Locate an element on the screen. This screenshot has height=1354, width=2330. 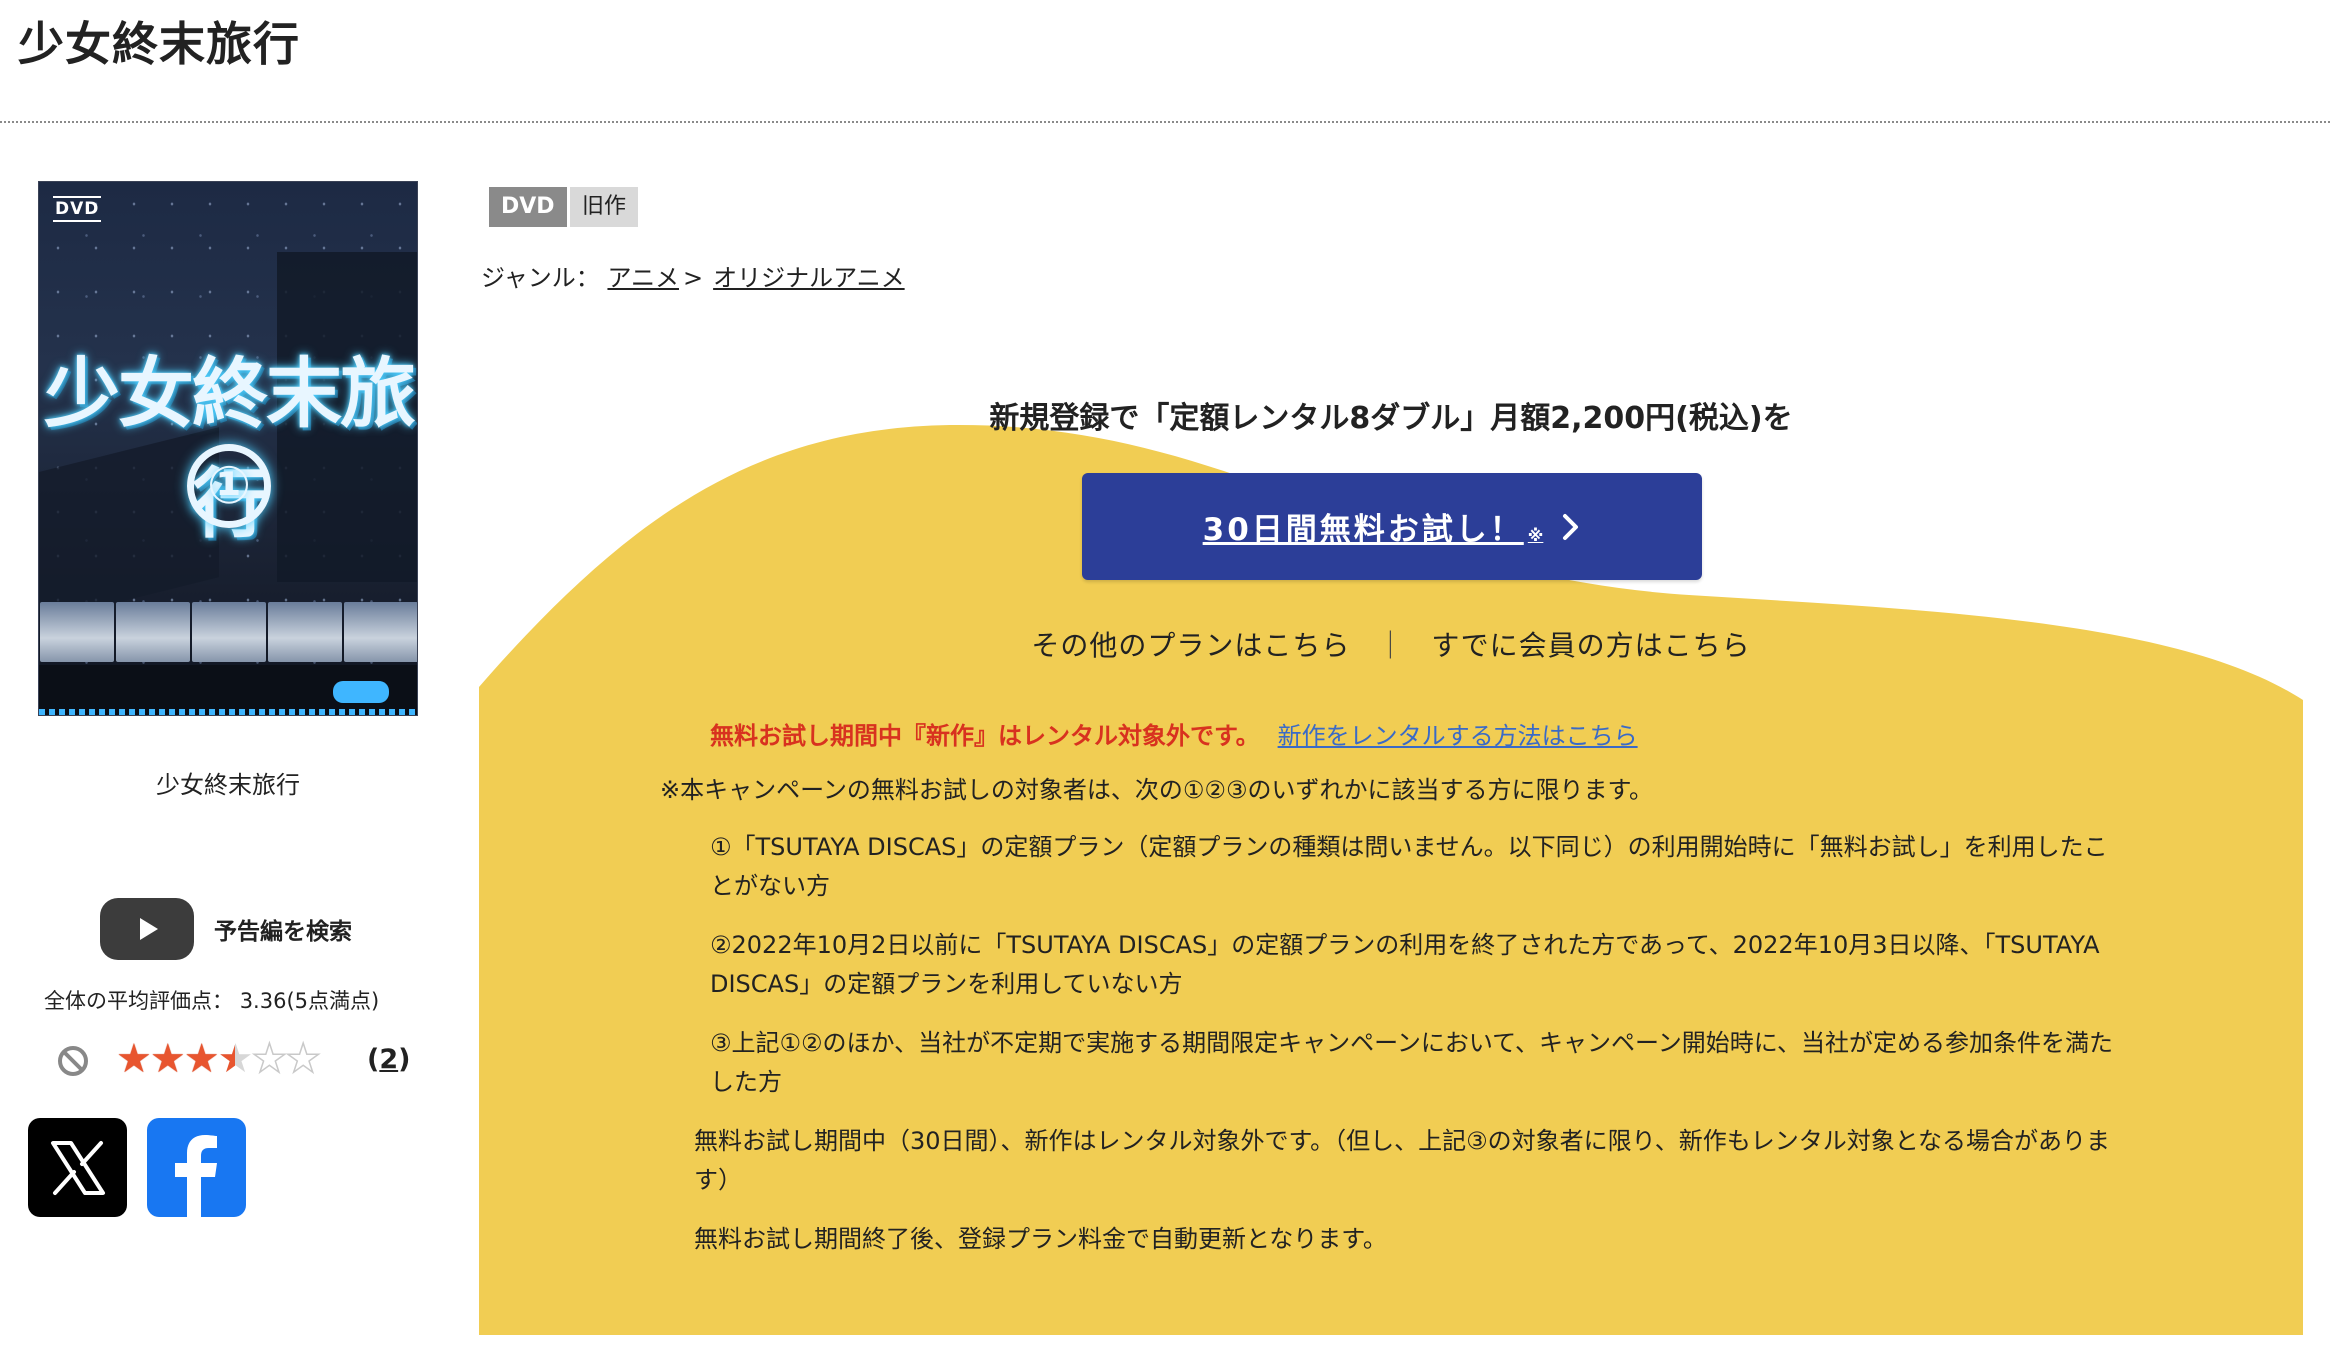
average-rating-label: 全体の平均評価点： is located at coordinates (138, 1001).